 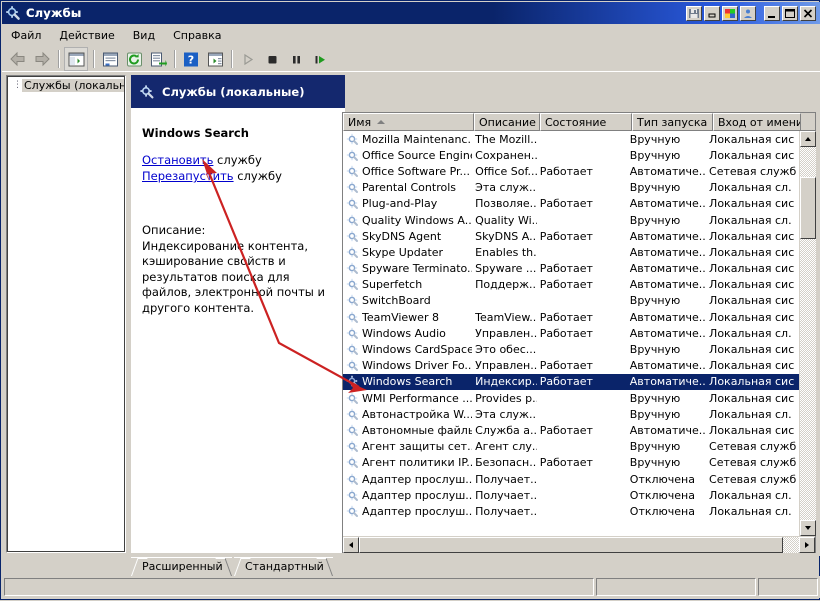 What do you see at coordinates (147, 92) in the screenshot?
I see `services-gear-icon` at bounding box center [147, 92].